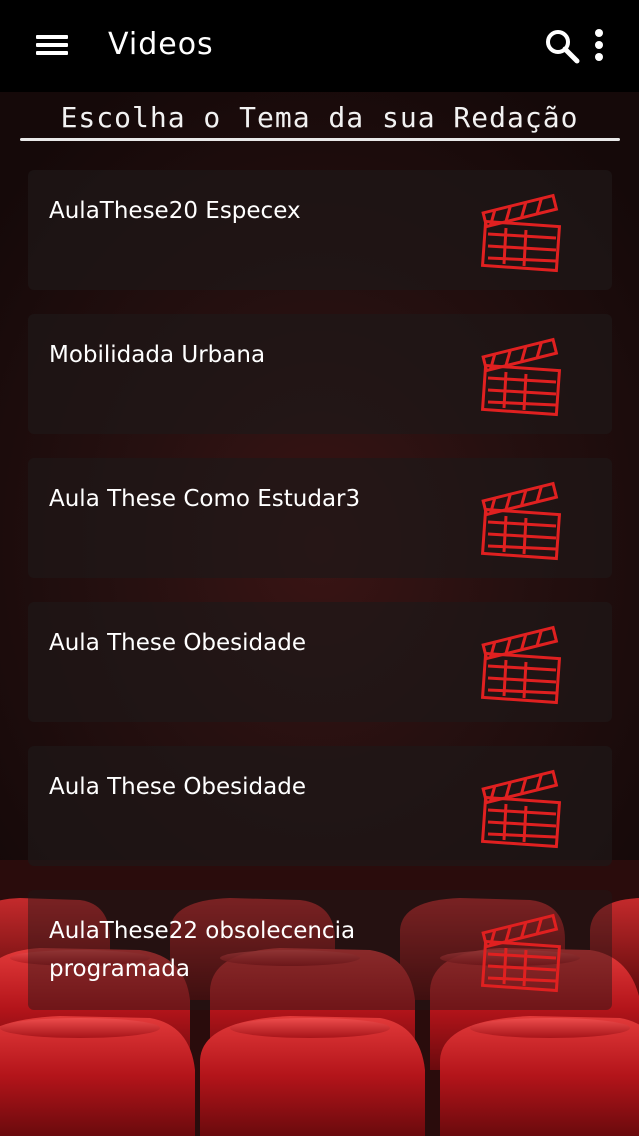 The image size is (639, 1136). I want to click on page-heading: Escolha o Tema da sua Redação, so click(319, 117).